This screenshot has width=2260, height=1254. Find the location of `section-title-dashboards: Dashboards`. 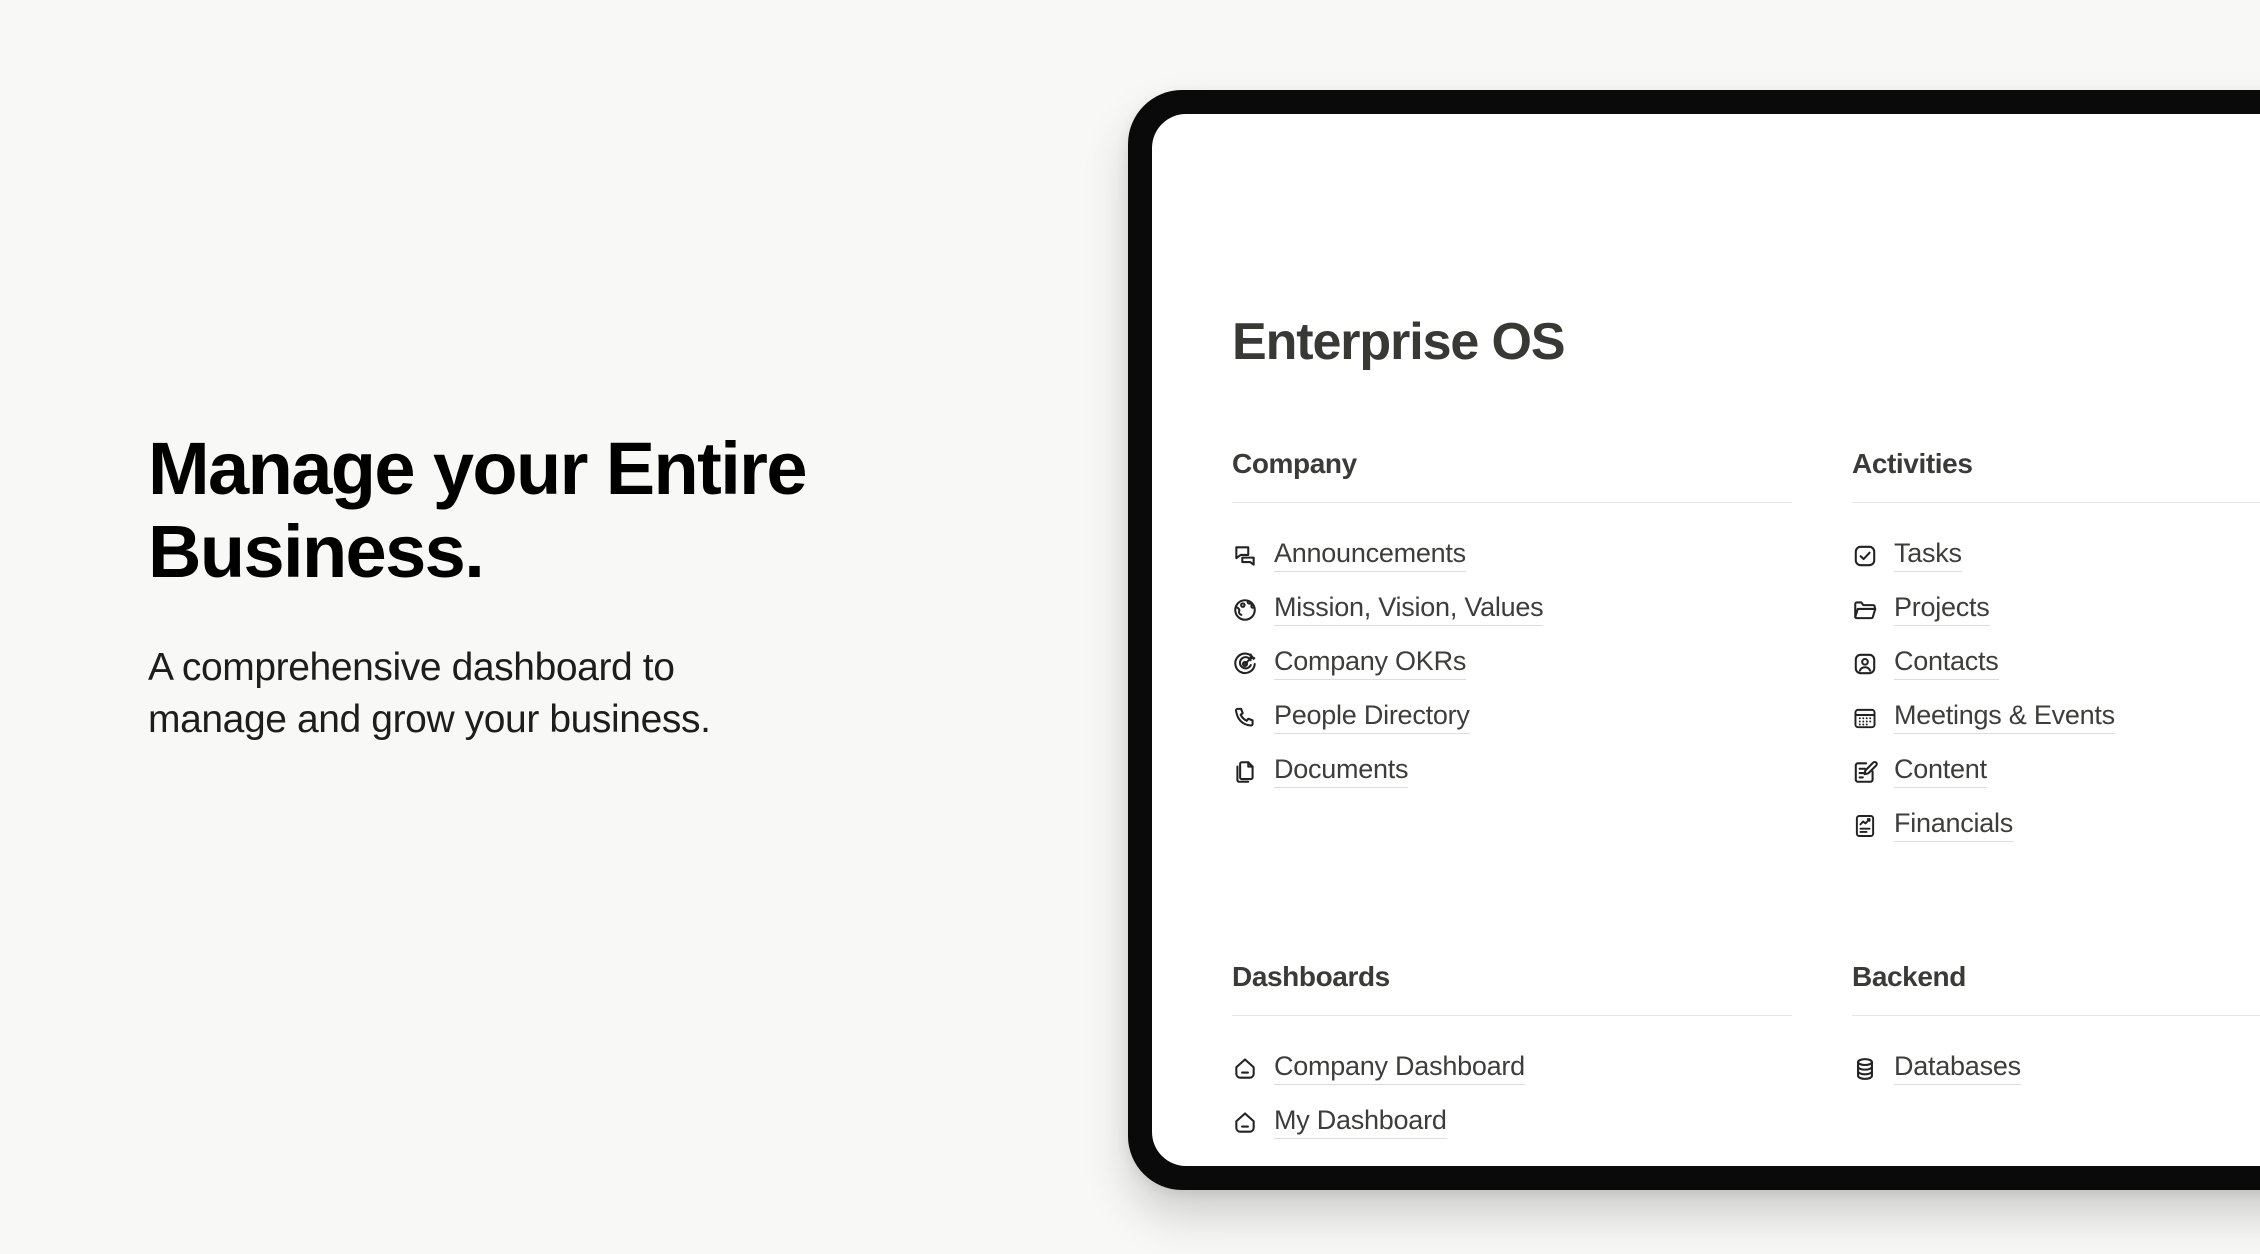

section-title-dashboards: Dashboards is located at coordinates (1311, 976).